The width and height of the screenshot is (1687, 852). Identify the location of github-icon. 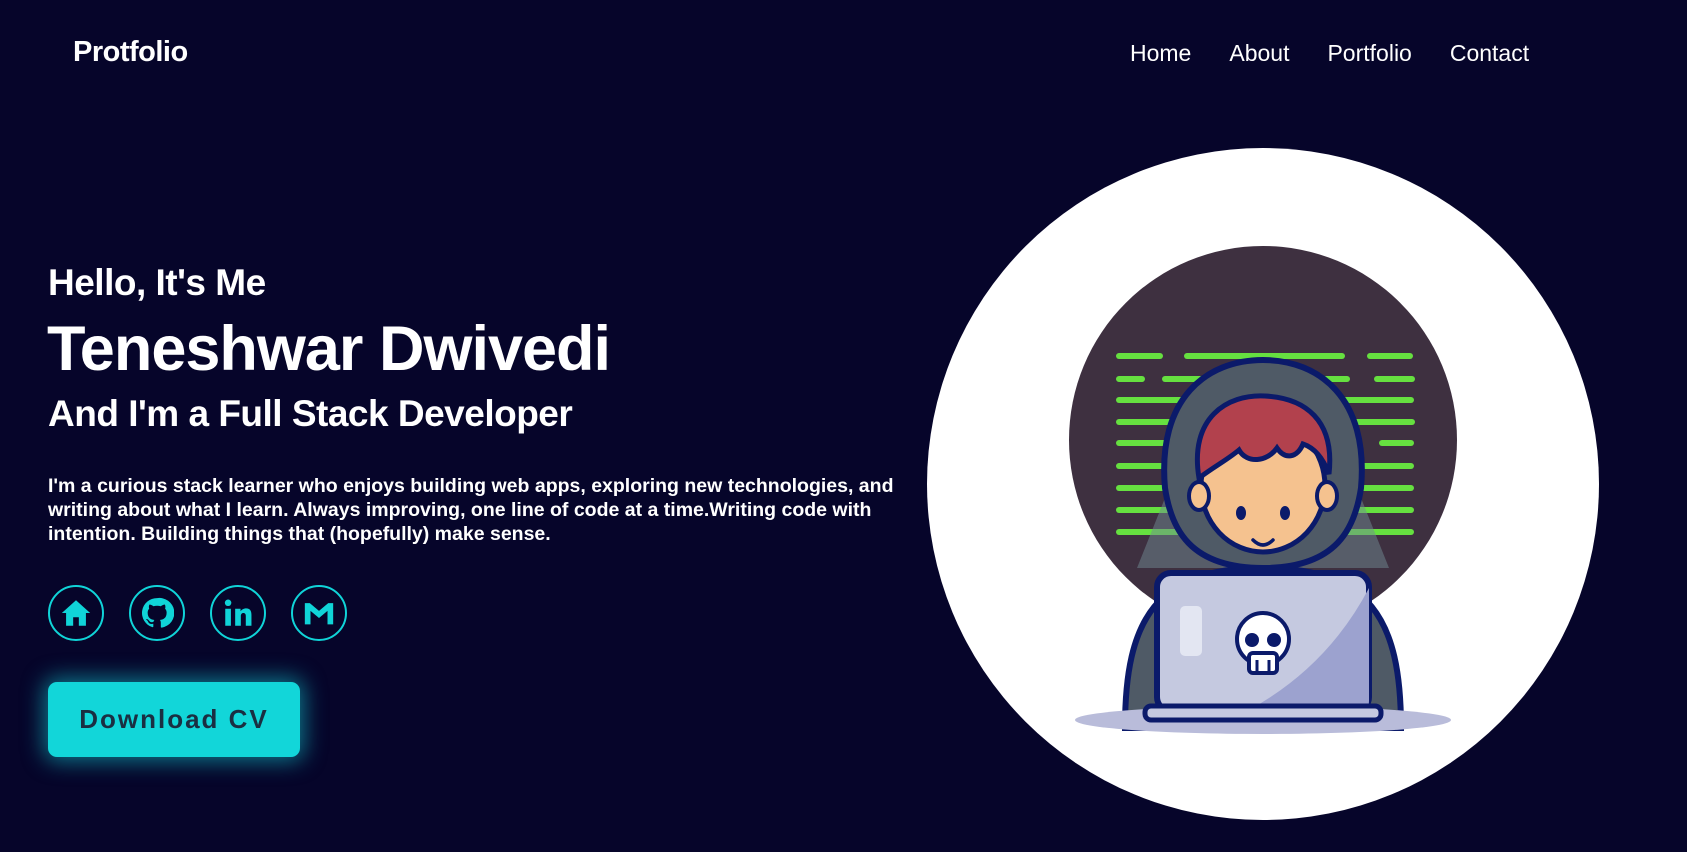
(157, 612).